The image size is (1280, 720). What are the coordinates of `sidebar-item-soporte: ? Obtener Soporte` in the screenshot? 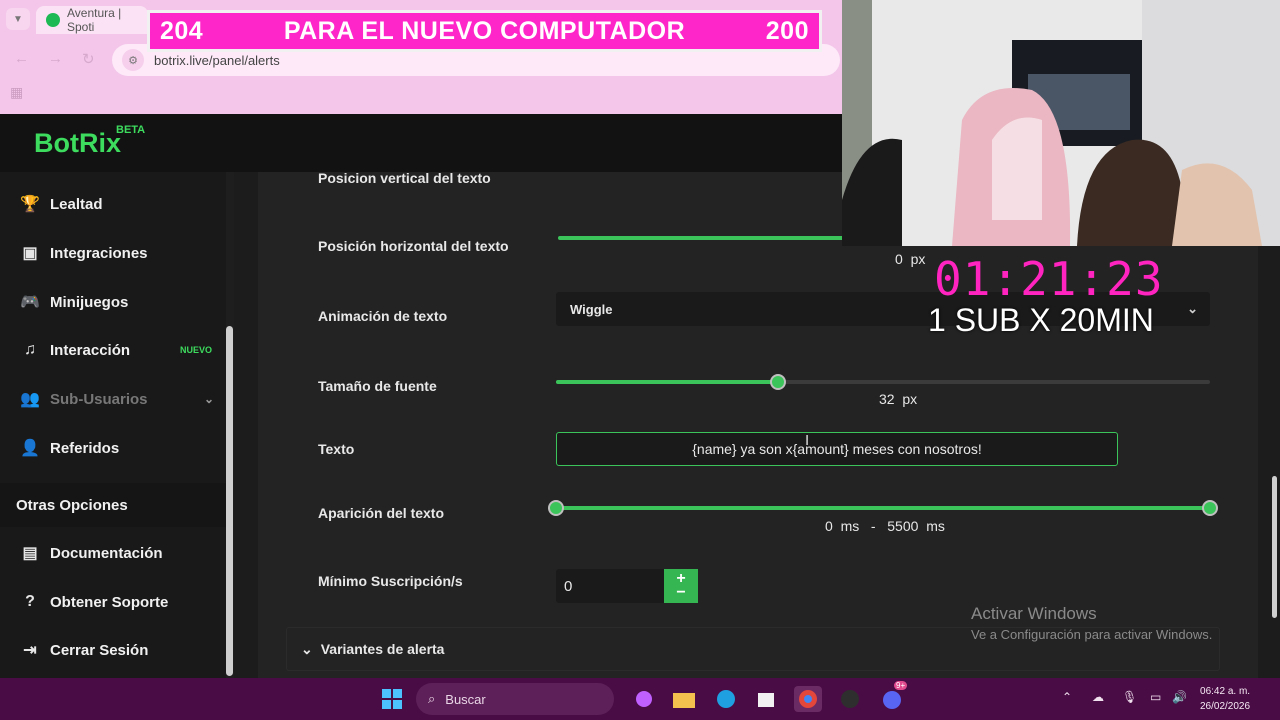 It's located at (113, 602).